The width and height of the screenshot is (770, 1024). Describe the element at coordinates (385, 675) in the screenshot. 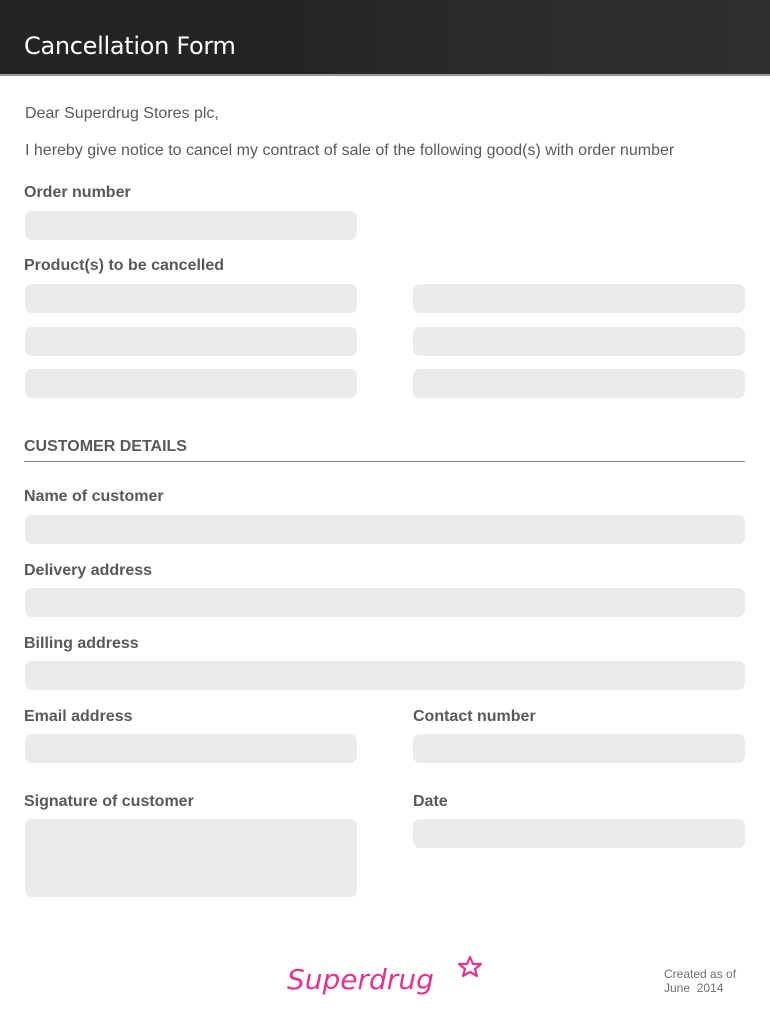

I see `billing-address-field` at that location.